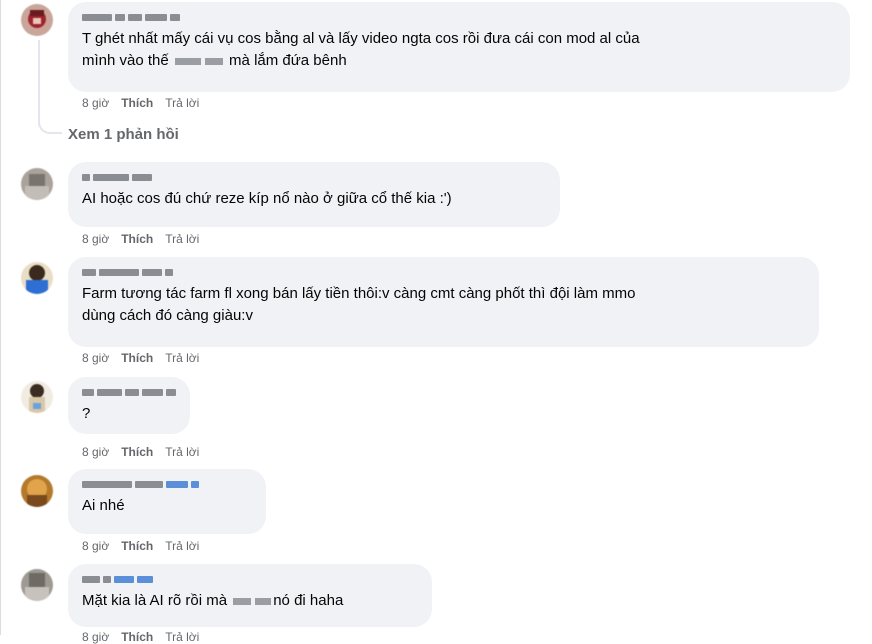  I want to click on page-edge, so click(0, 317).